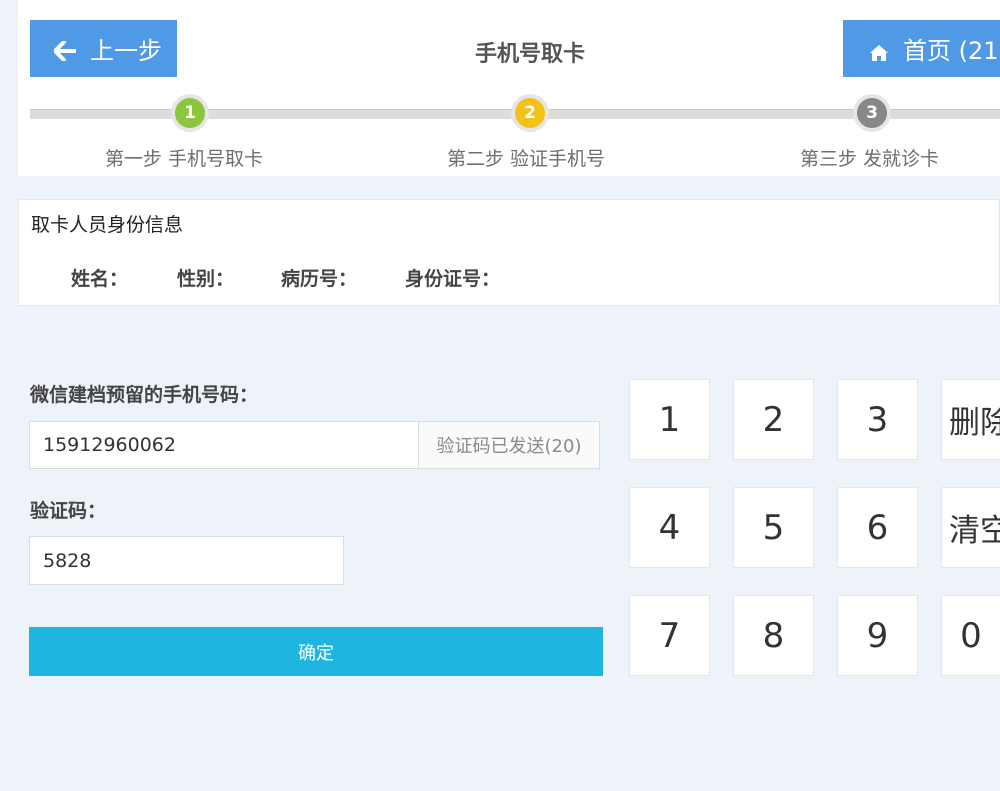 The height and width of the screenshot is (791, 1000). I want to click on code-label: 验证码：, so click(68, 511).